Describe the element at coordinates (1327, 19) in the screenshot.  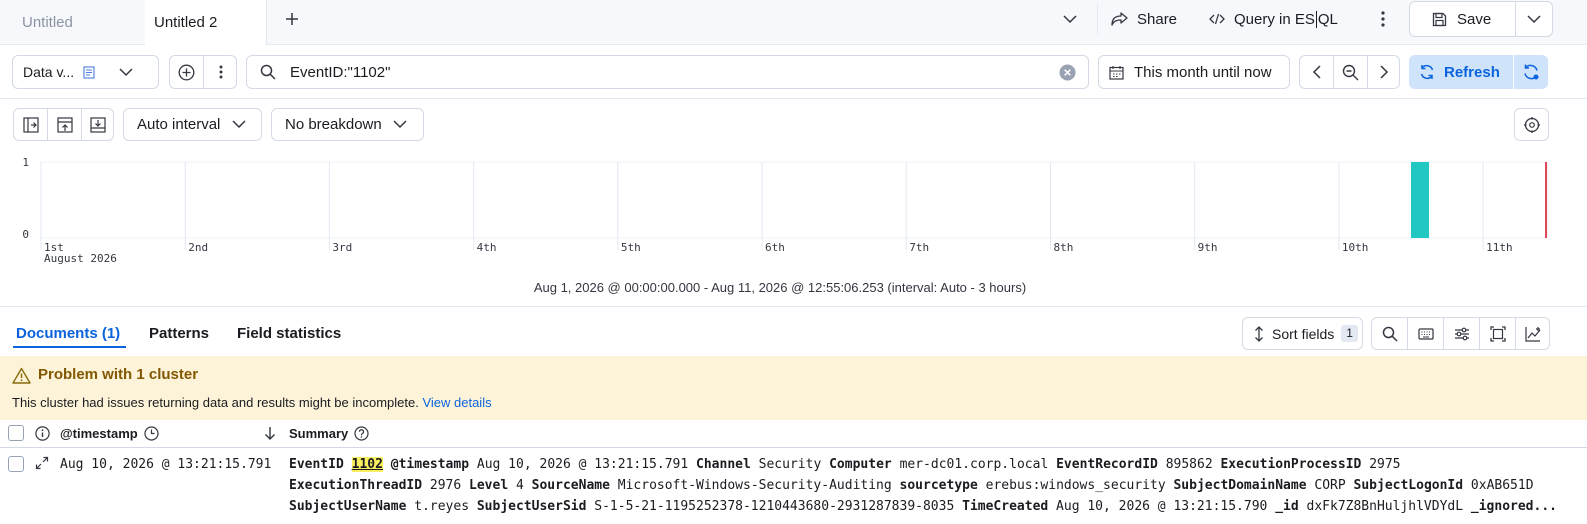
I see `query-label-suffix: QL` at that location.